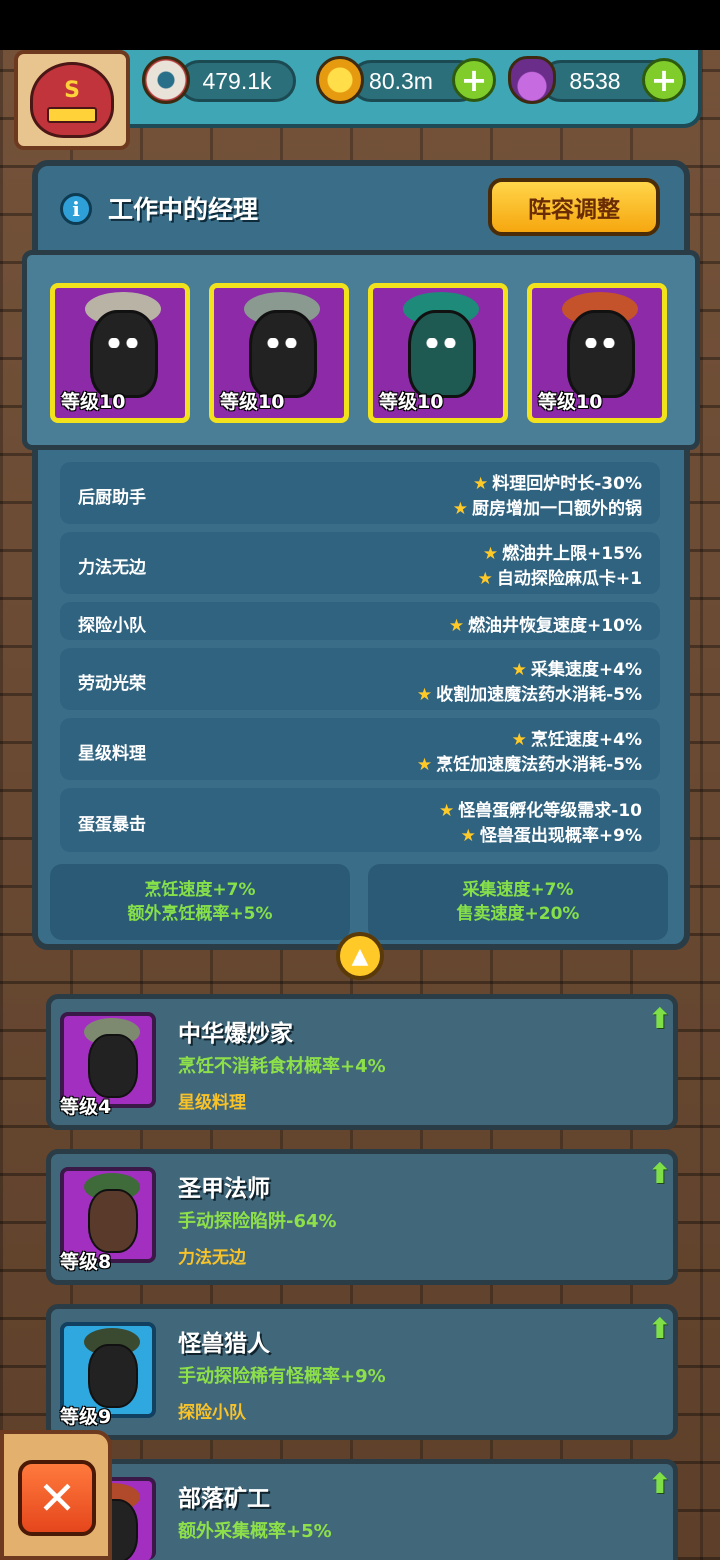 The height and width of the screenshot is (1560, 720). Describe the element at coordinates (360, 493) in the screenshot. I see `bonus-row: 后厨助手 ★ 料理回炉时长-30% ★ 厨房增加一口额外的锅` at that location.